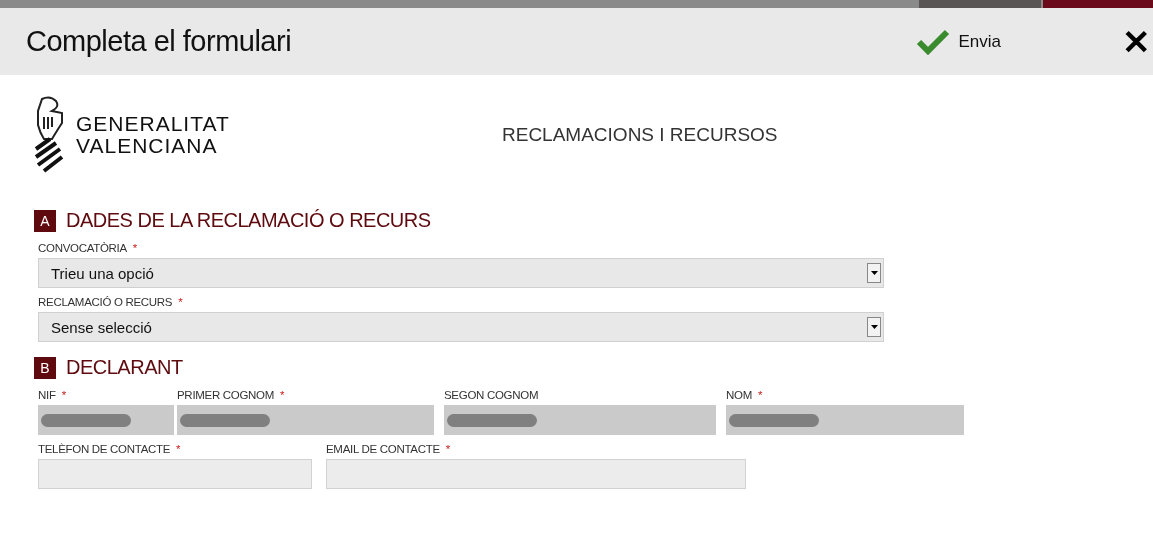  Describe the element at coordinates (933, 41) in the screenshot. I see `checkmark-icon` at that location.